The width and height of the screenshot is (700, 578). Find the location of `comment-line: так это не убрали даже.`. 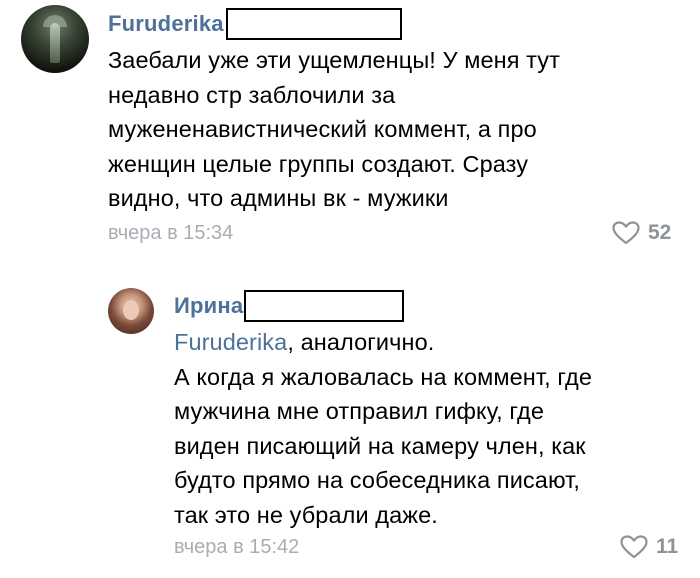

comment-line: так это не убрали даже. is located at coordinates (306, 514).